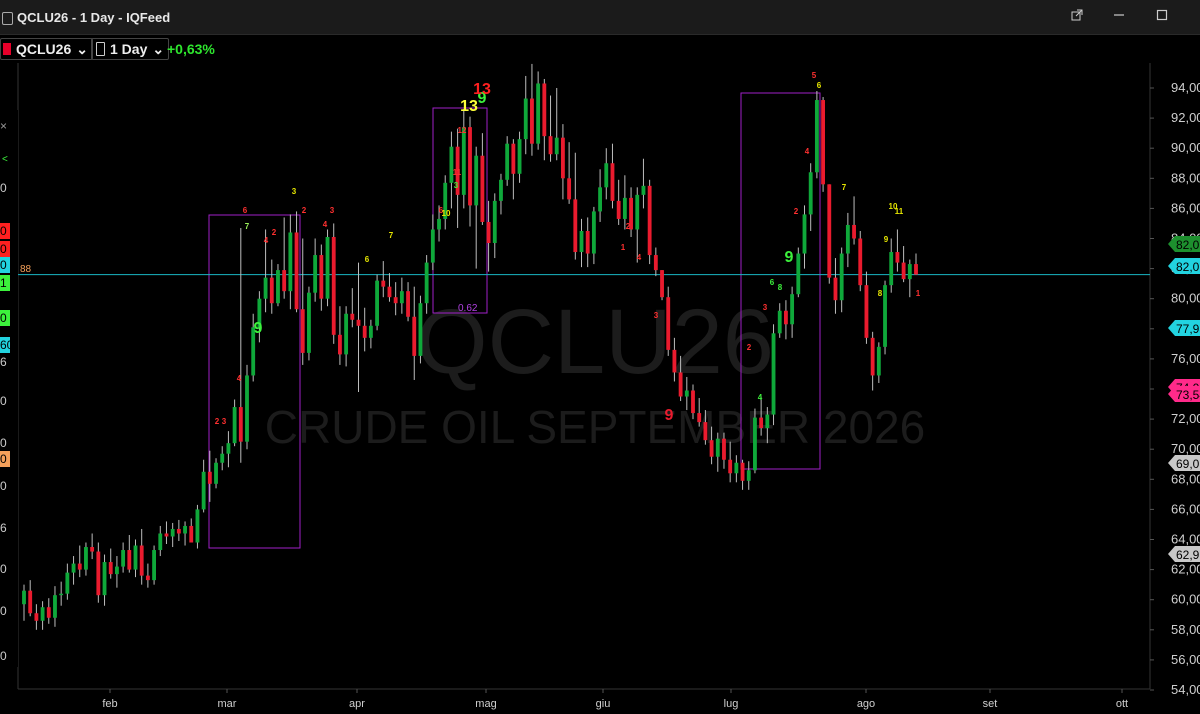  I want to click on interval-selector: 1 Day ⌄, so click(130, 49).